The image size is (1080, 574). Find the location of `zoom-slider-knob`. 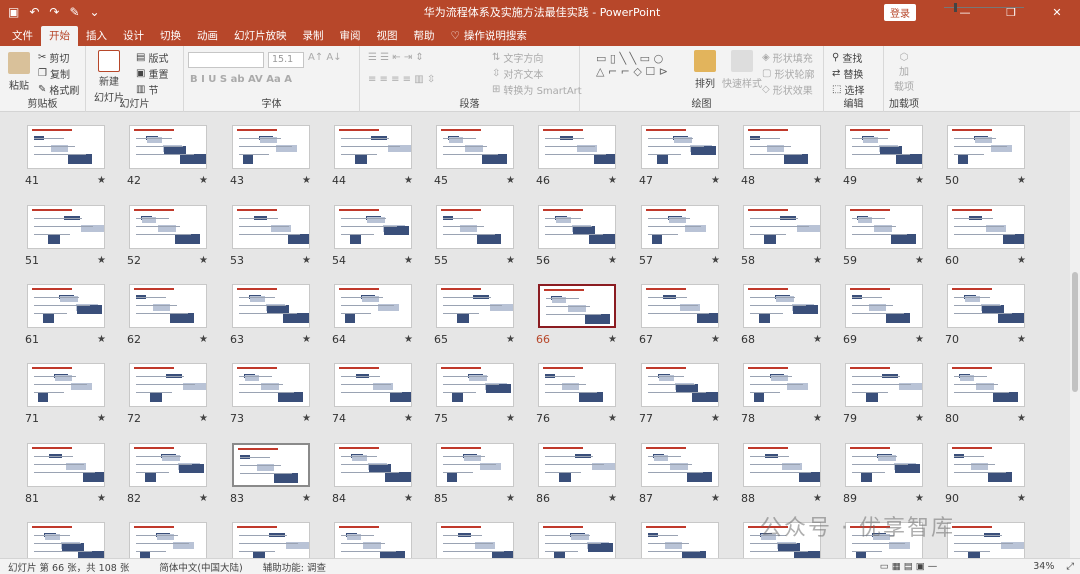

zoom-slider-knob is located at coordinates (955, 7).